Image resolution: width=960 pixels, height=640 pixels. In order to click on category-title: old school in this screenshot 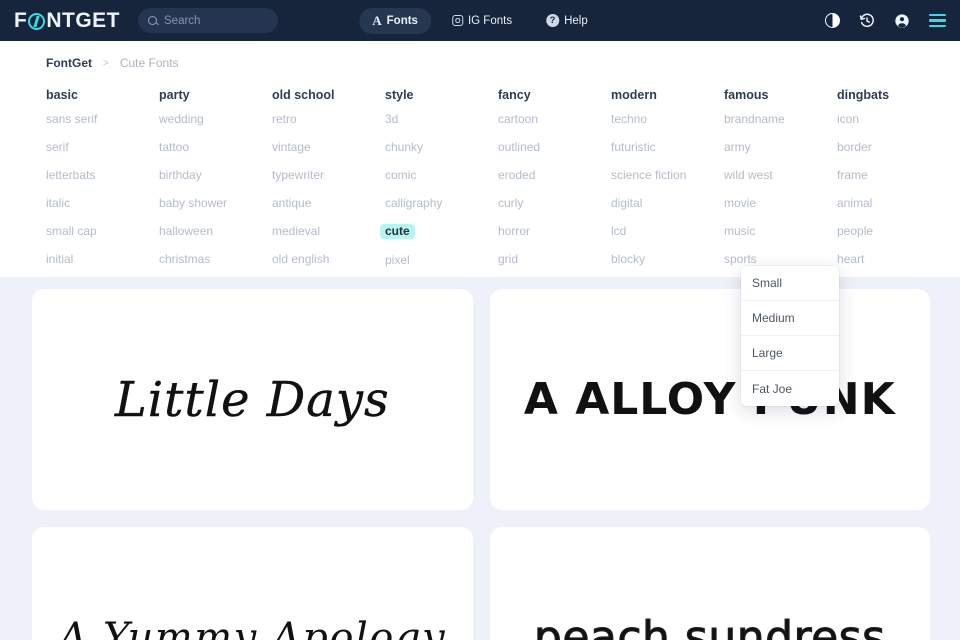, I will do `click(328, 95)`.